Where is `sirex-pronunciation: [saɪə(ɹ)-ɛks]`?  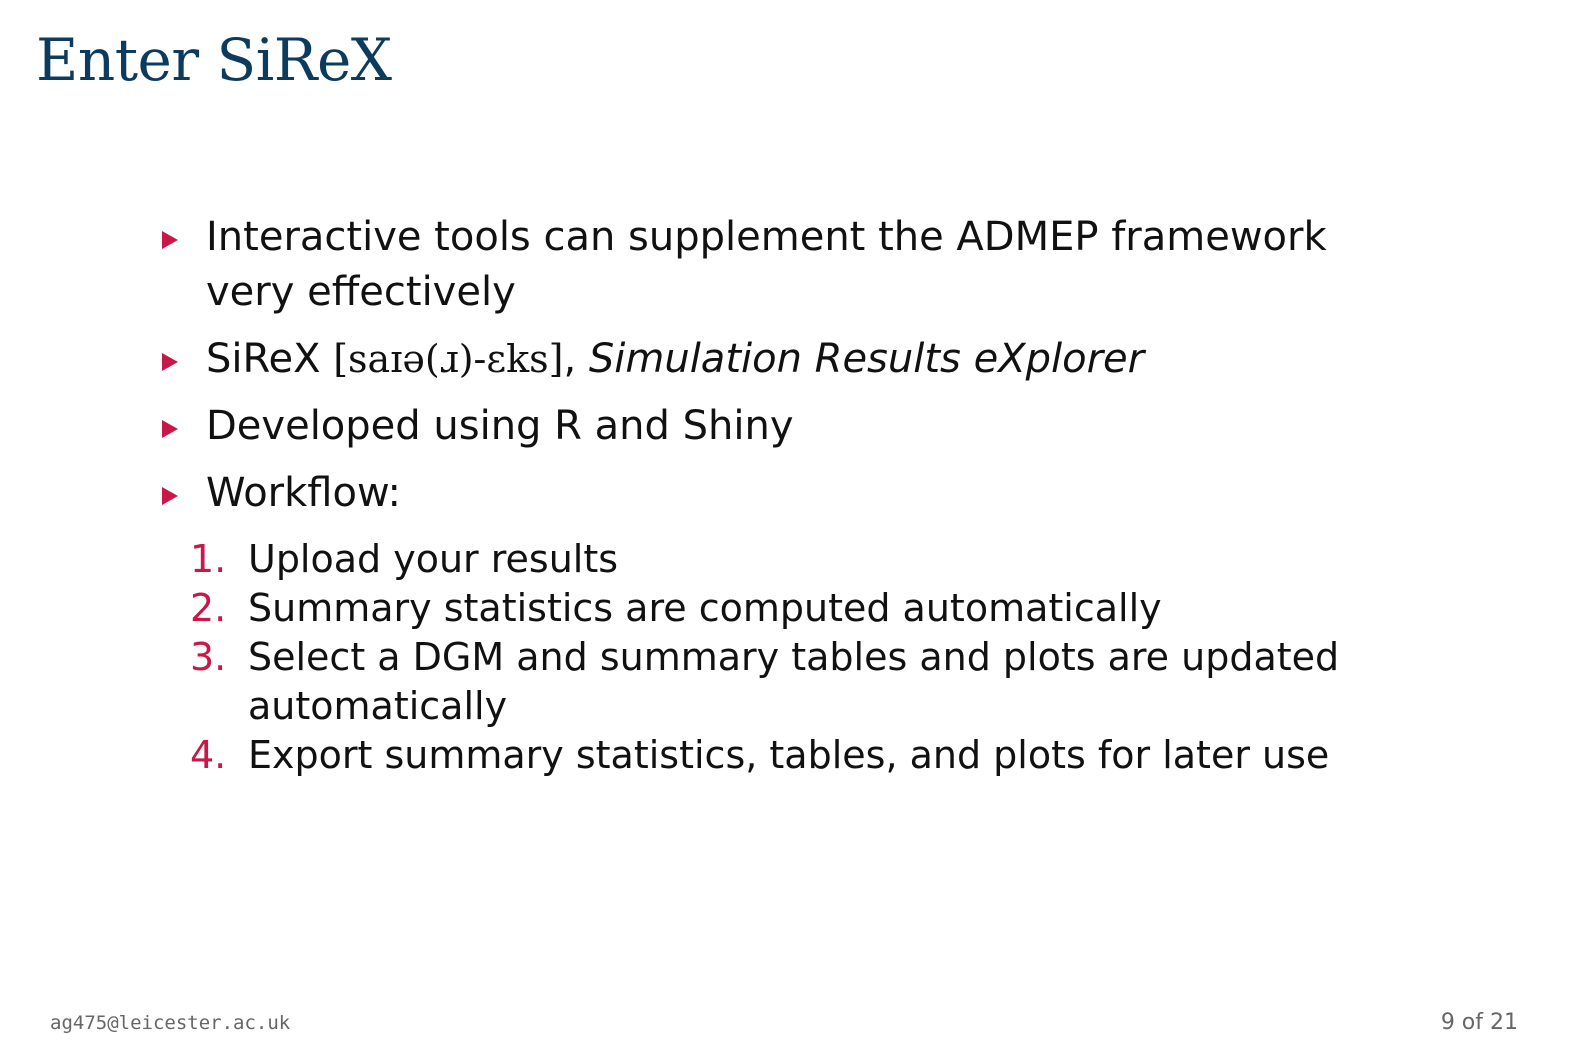
sirex-pronunciation: [saɪə(ɹ)-ɛks] is located at coordinates (448, 359).